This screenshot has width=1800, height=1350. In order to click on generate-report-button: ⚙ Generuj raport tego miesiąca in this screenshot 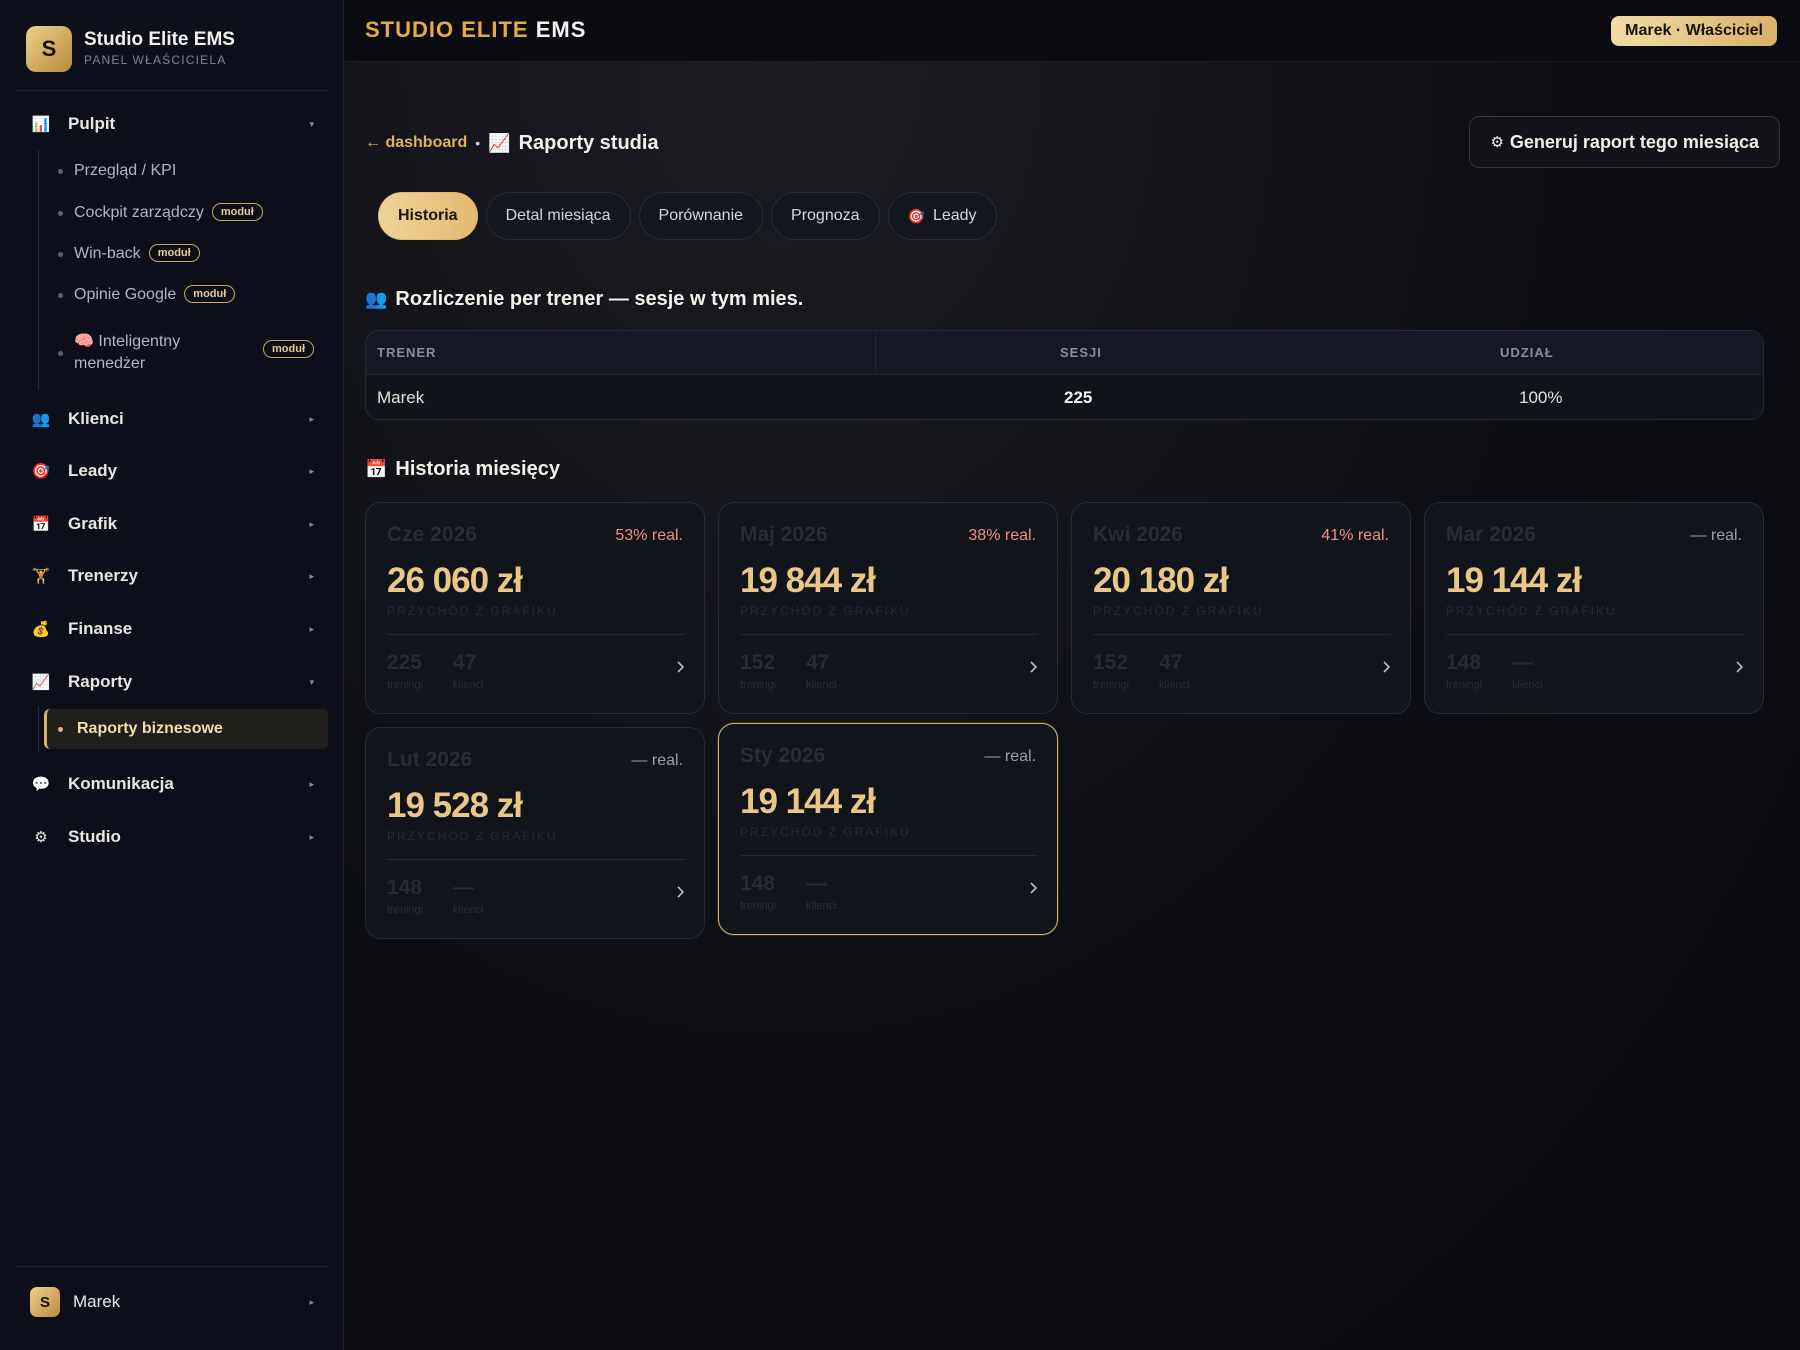, I will do `click(1624, 142)`.